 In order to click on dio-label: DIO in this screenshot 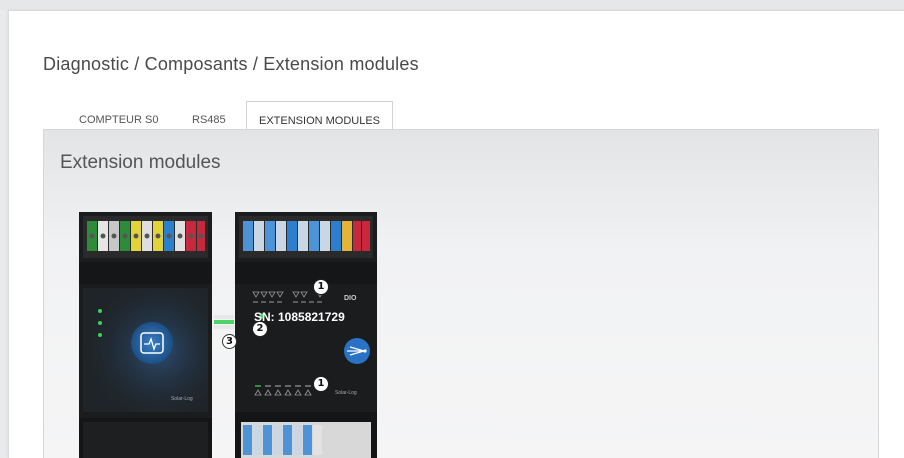, I will do `click(350, 298)`.